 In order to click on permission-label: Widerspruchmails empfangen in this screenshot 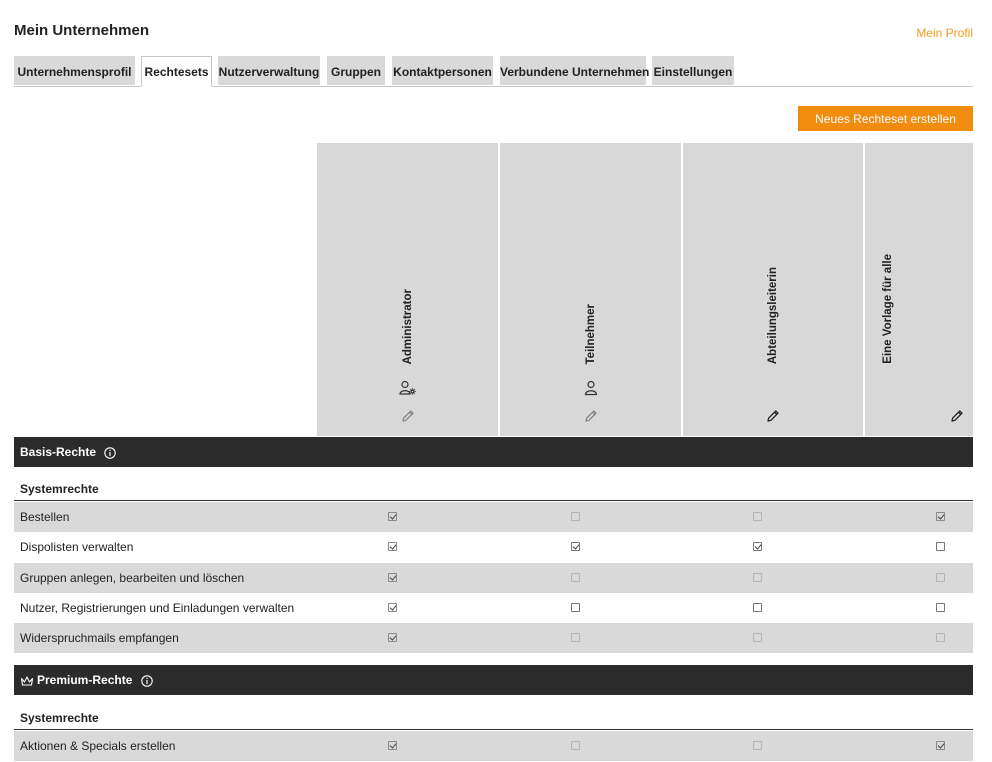, I will do `click(99, 638)`.